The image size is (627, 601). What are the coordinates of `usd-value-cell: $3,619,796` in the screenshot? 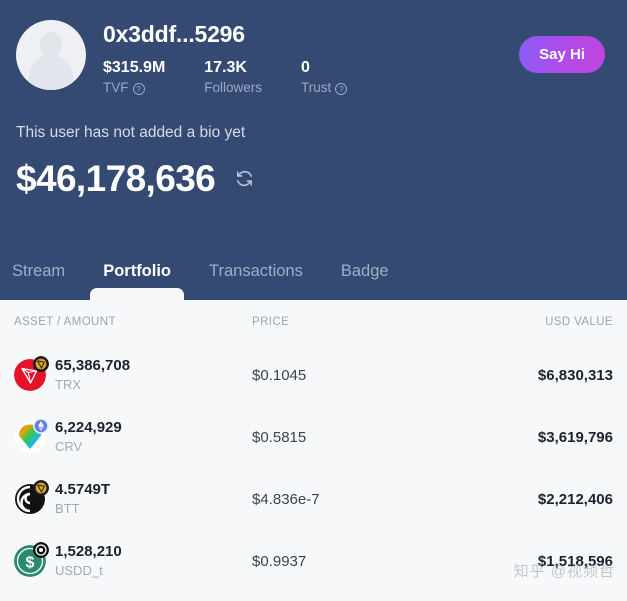 It's located at (575, 437).